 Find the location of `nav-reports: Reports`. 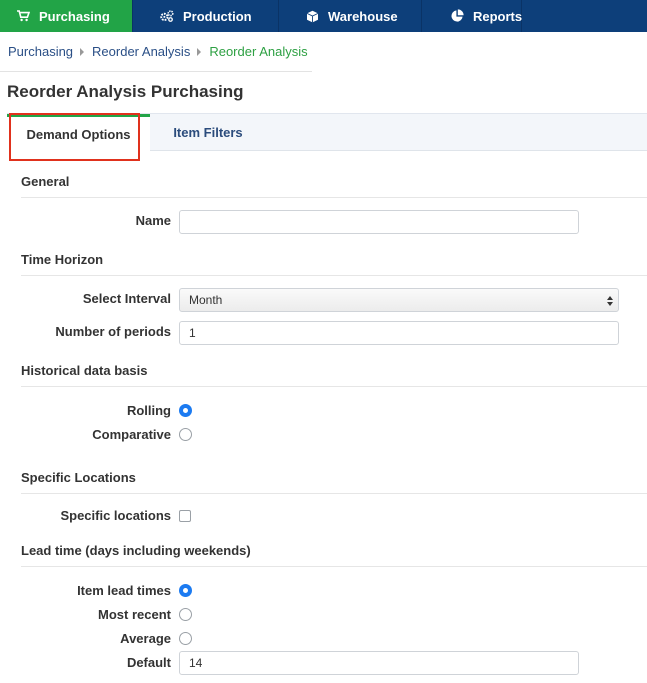

nav-reports: Reports is located at coordinates (472, 16).